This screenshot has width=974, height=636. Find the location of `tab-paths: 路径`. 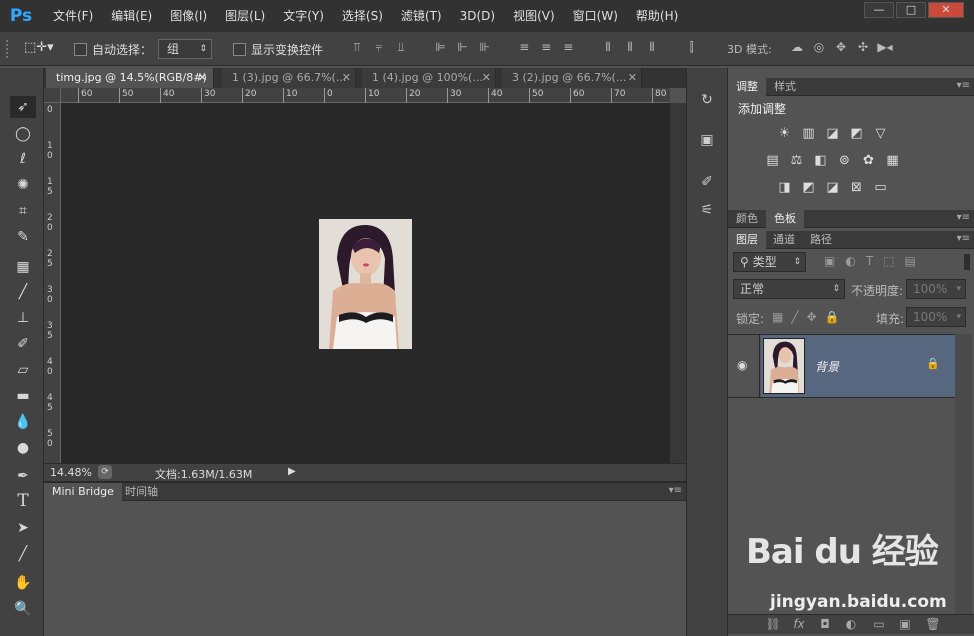

tab-paths: 路径 is located at coordinates (821, 240).